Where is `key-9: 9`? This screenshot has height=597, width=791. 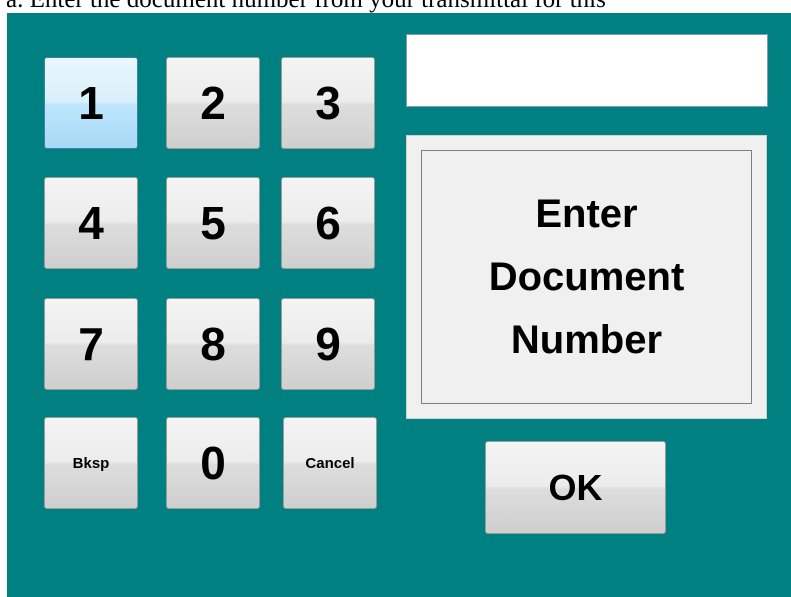
key-9: 9 is located at coordinates (328, 344).